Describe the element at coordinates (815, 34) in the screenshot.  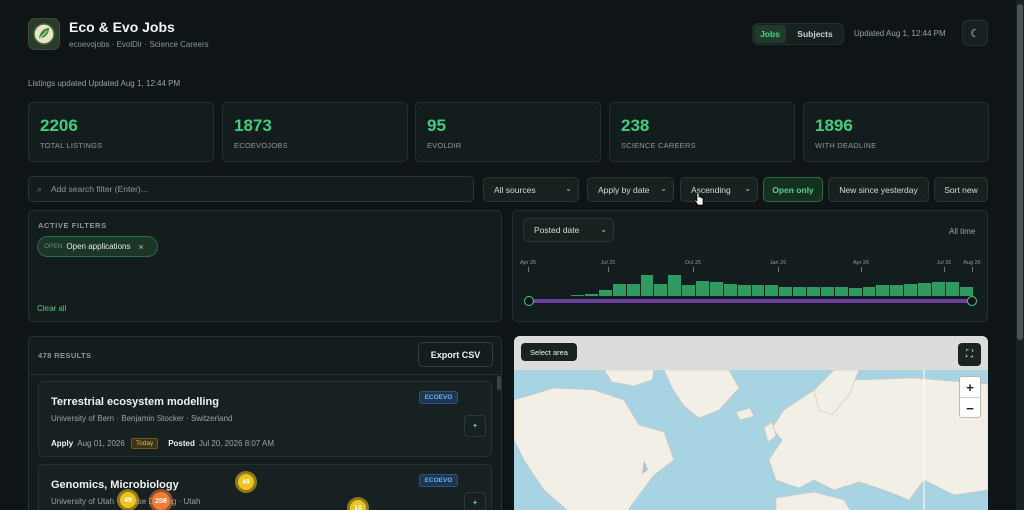
I see `tab-subjects: Subjects` at that location.